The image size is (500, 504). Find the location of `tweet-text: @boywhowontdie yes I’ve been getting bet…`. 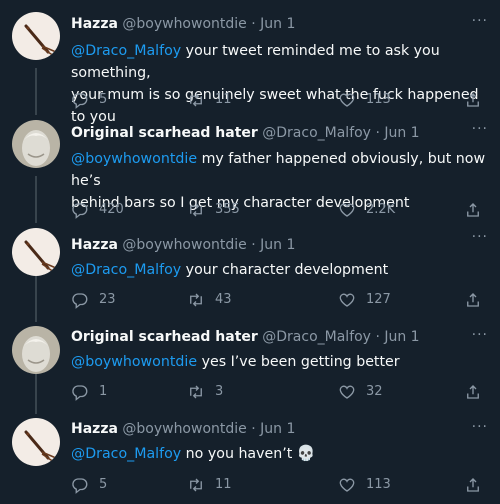

tweet-text: @boywhowontdie yes I’ve been getting bet… is located at coordinates (281, 362).